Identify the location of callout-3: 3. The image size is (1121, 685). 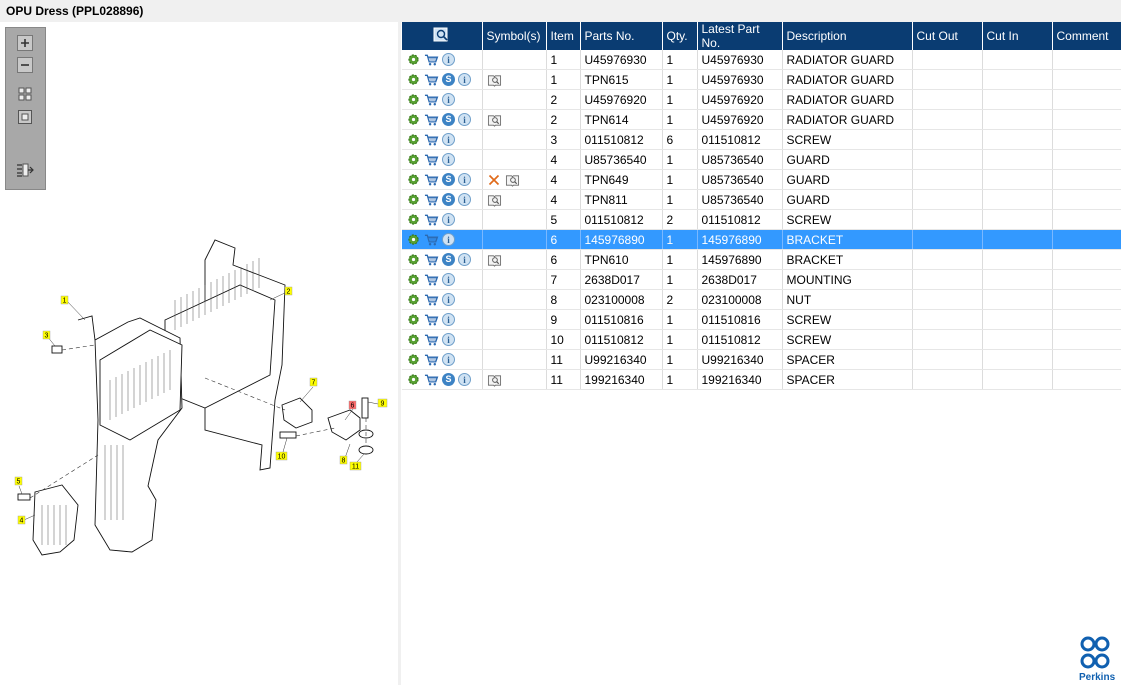
(49, 338).